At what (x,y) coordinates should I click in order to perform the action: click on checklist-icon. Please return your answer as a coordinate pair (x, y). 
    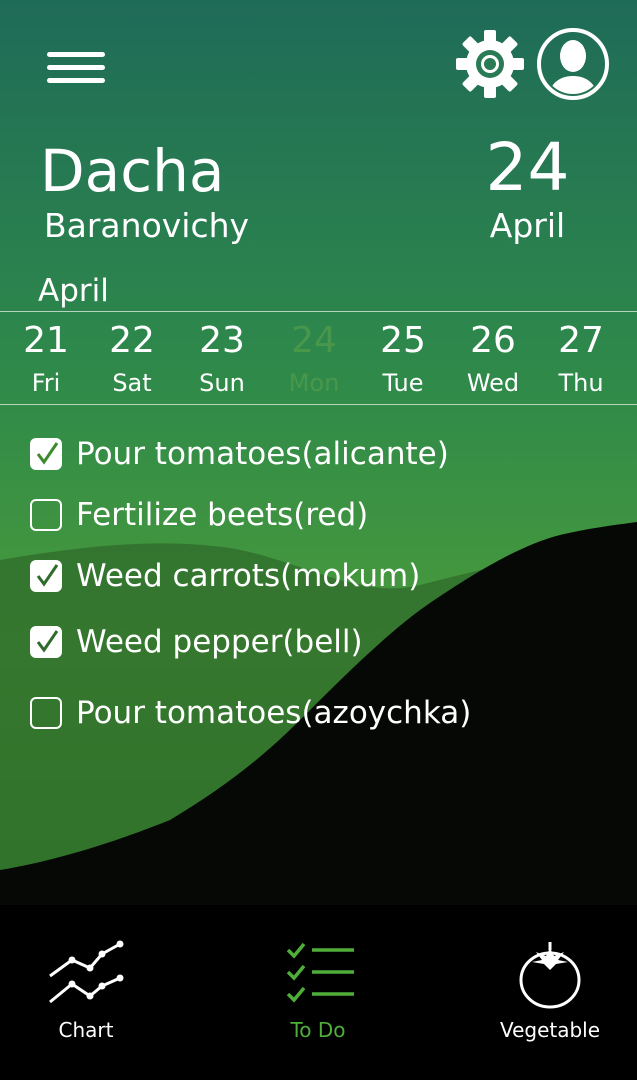
    Looking at the image, I should click on (320, 972).